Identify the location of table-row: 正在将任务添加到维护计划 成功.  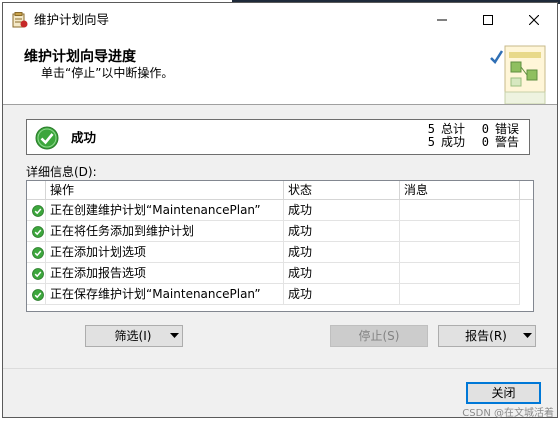
(280, 231).